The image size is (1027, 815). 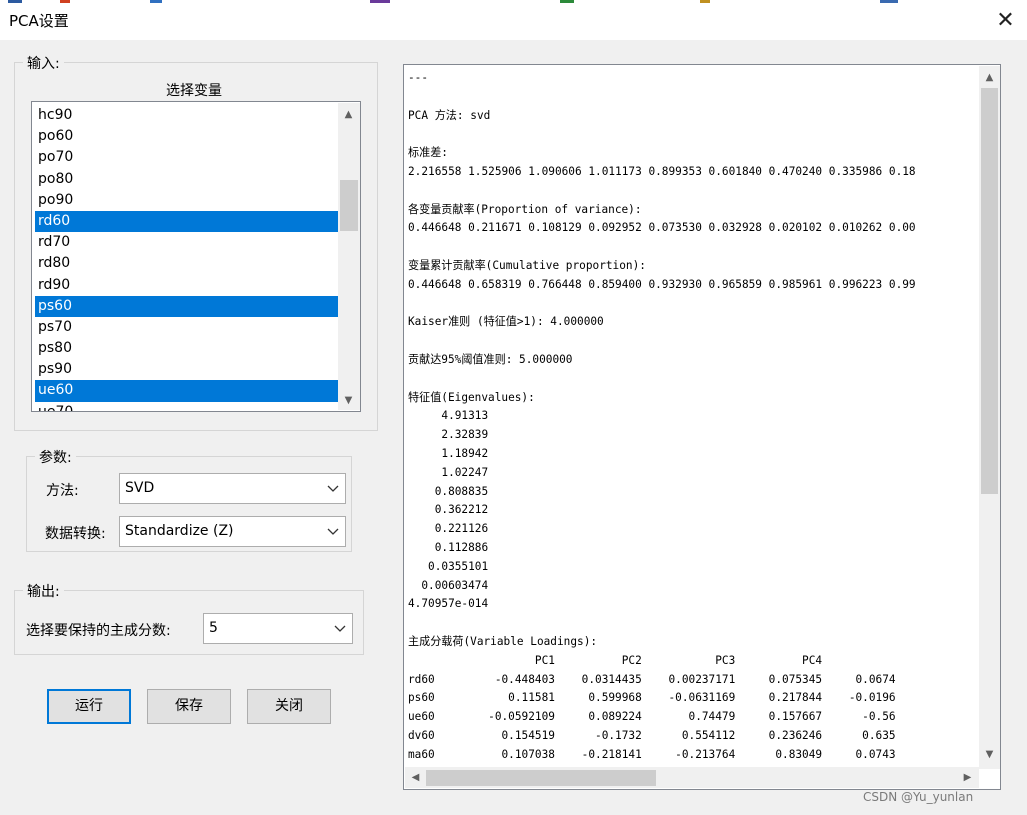 What do you see at coordinates (448, 604) in the screenshot?
I see `result-line: 4.70957e-014` at bounding box center [448, 604].